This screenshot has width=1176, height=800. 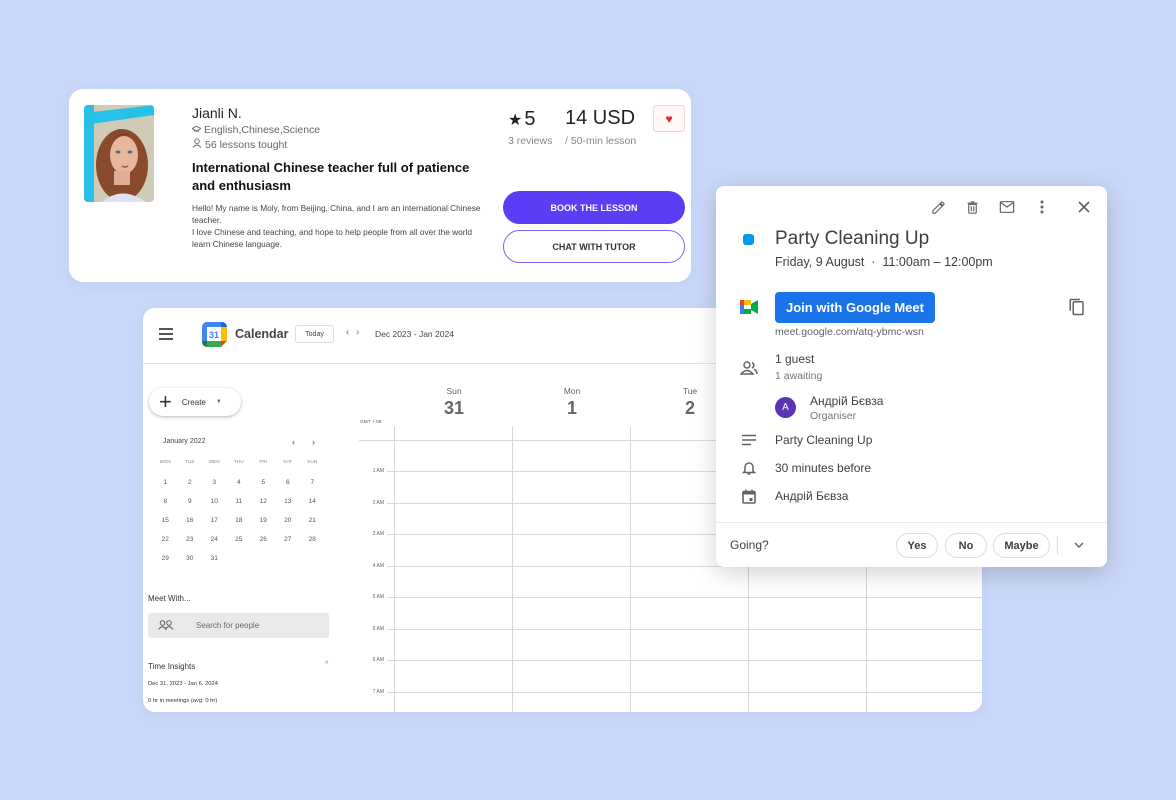 I want to click on today-button: Today, so click(x=314, y=334).